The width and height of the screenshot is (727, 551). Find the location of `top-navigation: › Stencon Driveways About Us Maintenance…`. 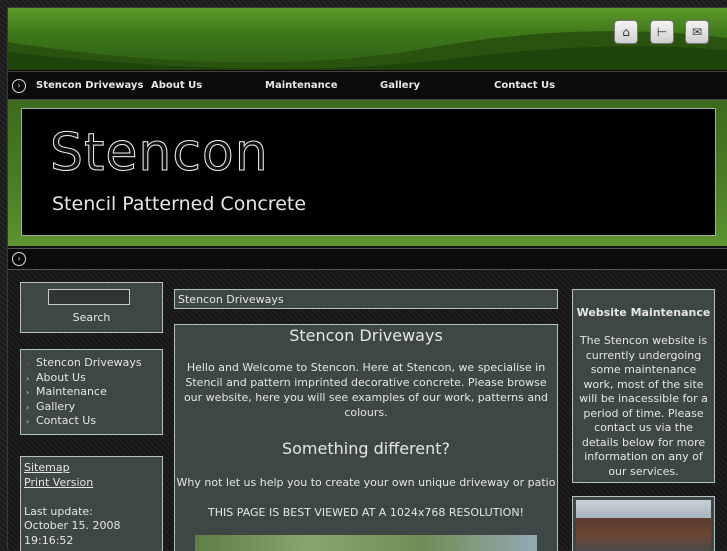

top-navigation: › Stencon Driveways About Us Maintenance… is located at coordinates (367, 85).